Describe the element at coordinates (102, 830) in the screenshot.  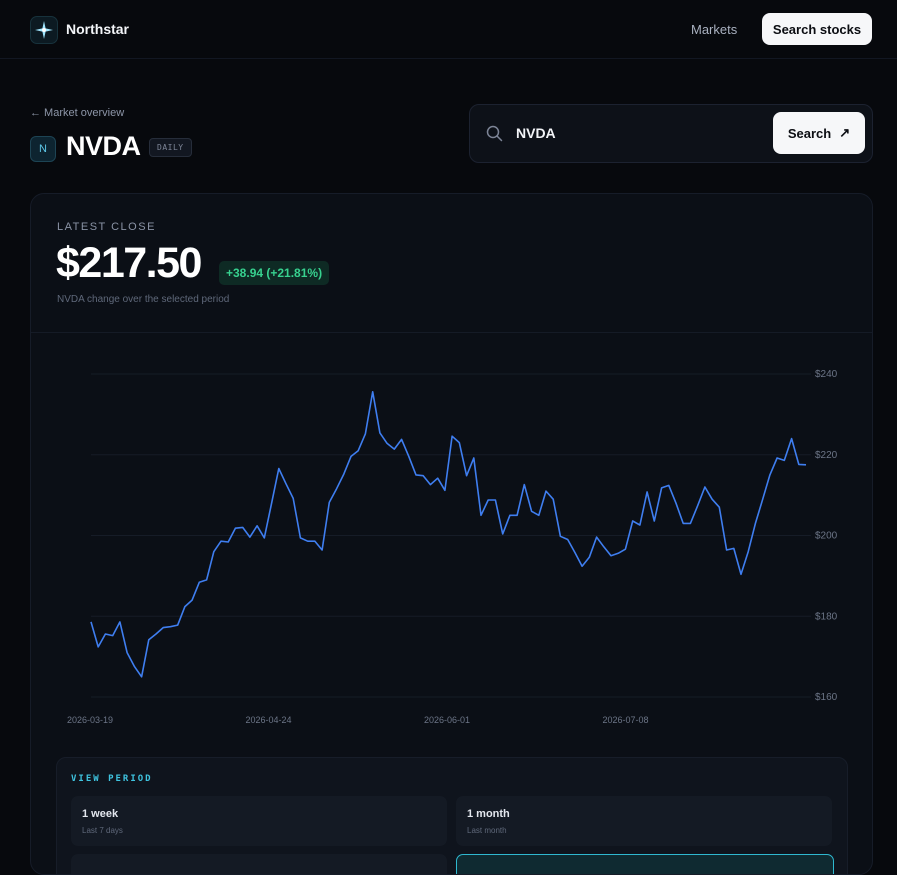
I see `period-option-sub: Last 7 days` at that location.